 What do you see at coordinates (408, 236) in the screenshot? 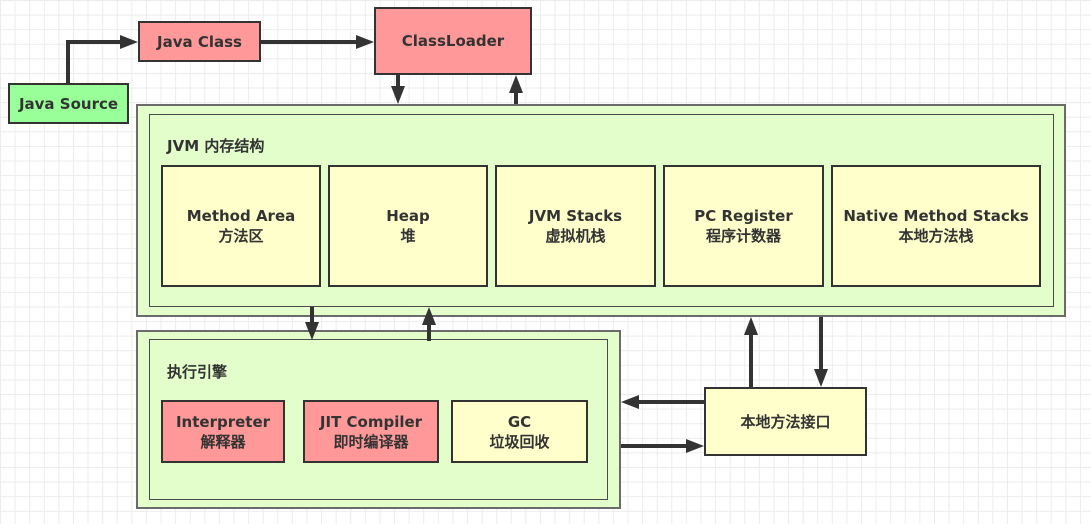
I see `area-zh-label: 堆` at bounding box center [408, 236].